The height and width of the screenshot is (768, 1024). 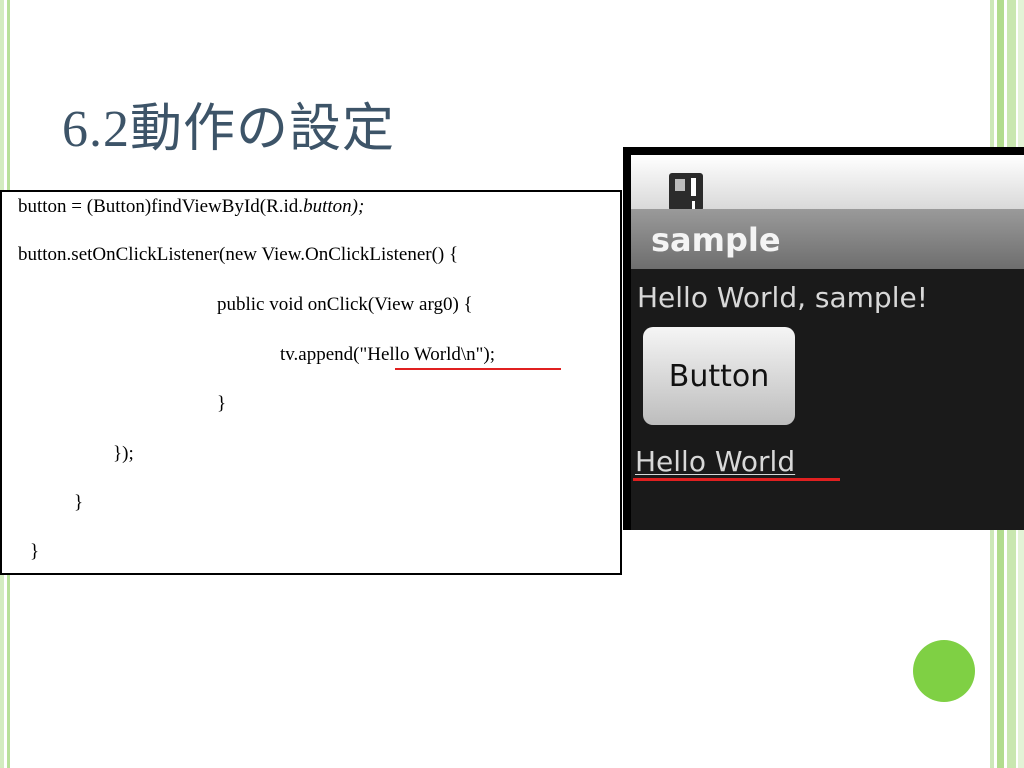 What do you see at coordinates (478, 369) in the screenshot?
I see `highlight-underline` at bounding box center [478, 369].